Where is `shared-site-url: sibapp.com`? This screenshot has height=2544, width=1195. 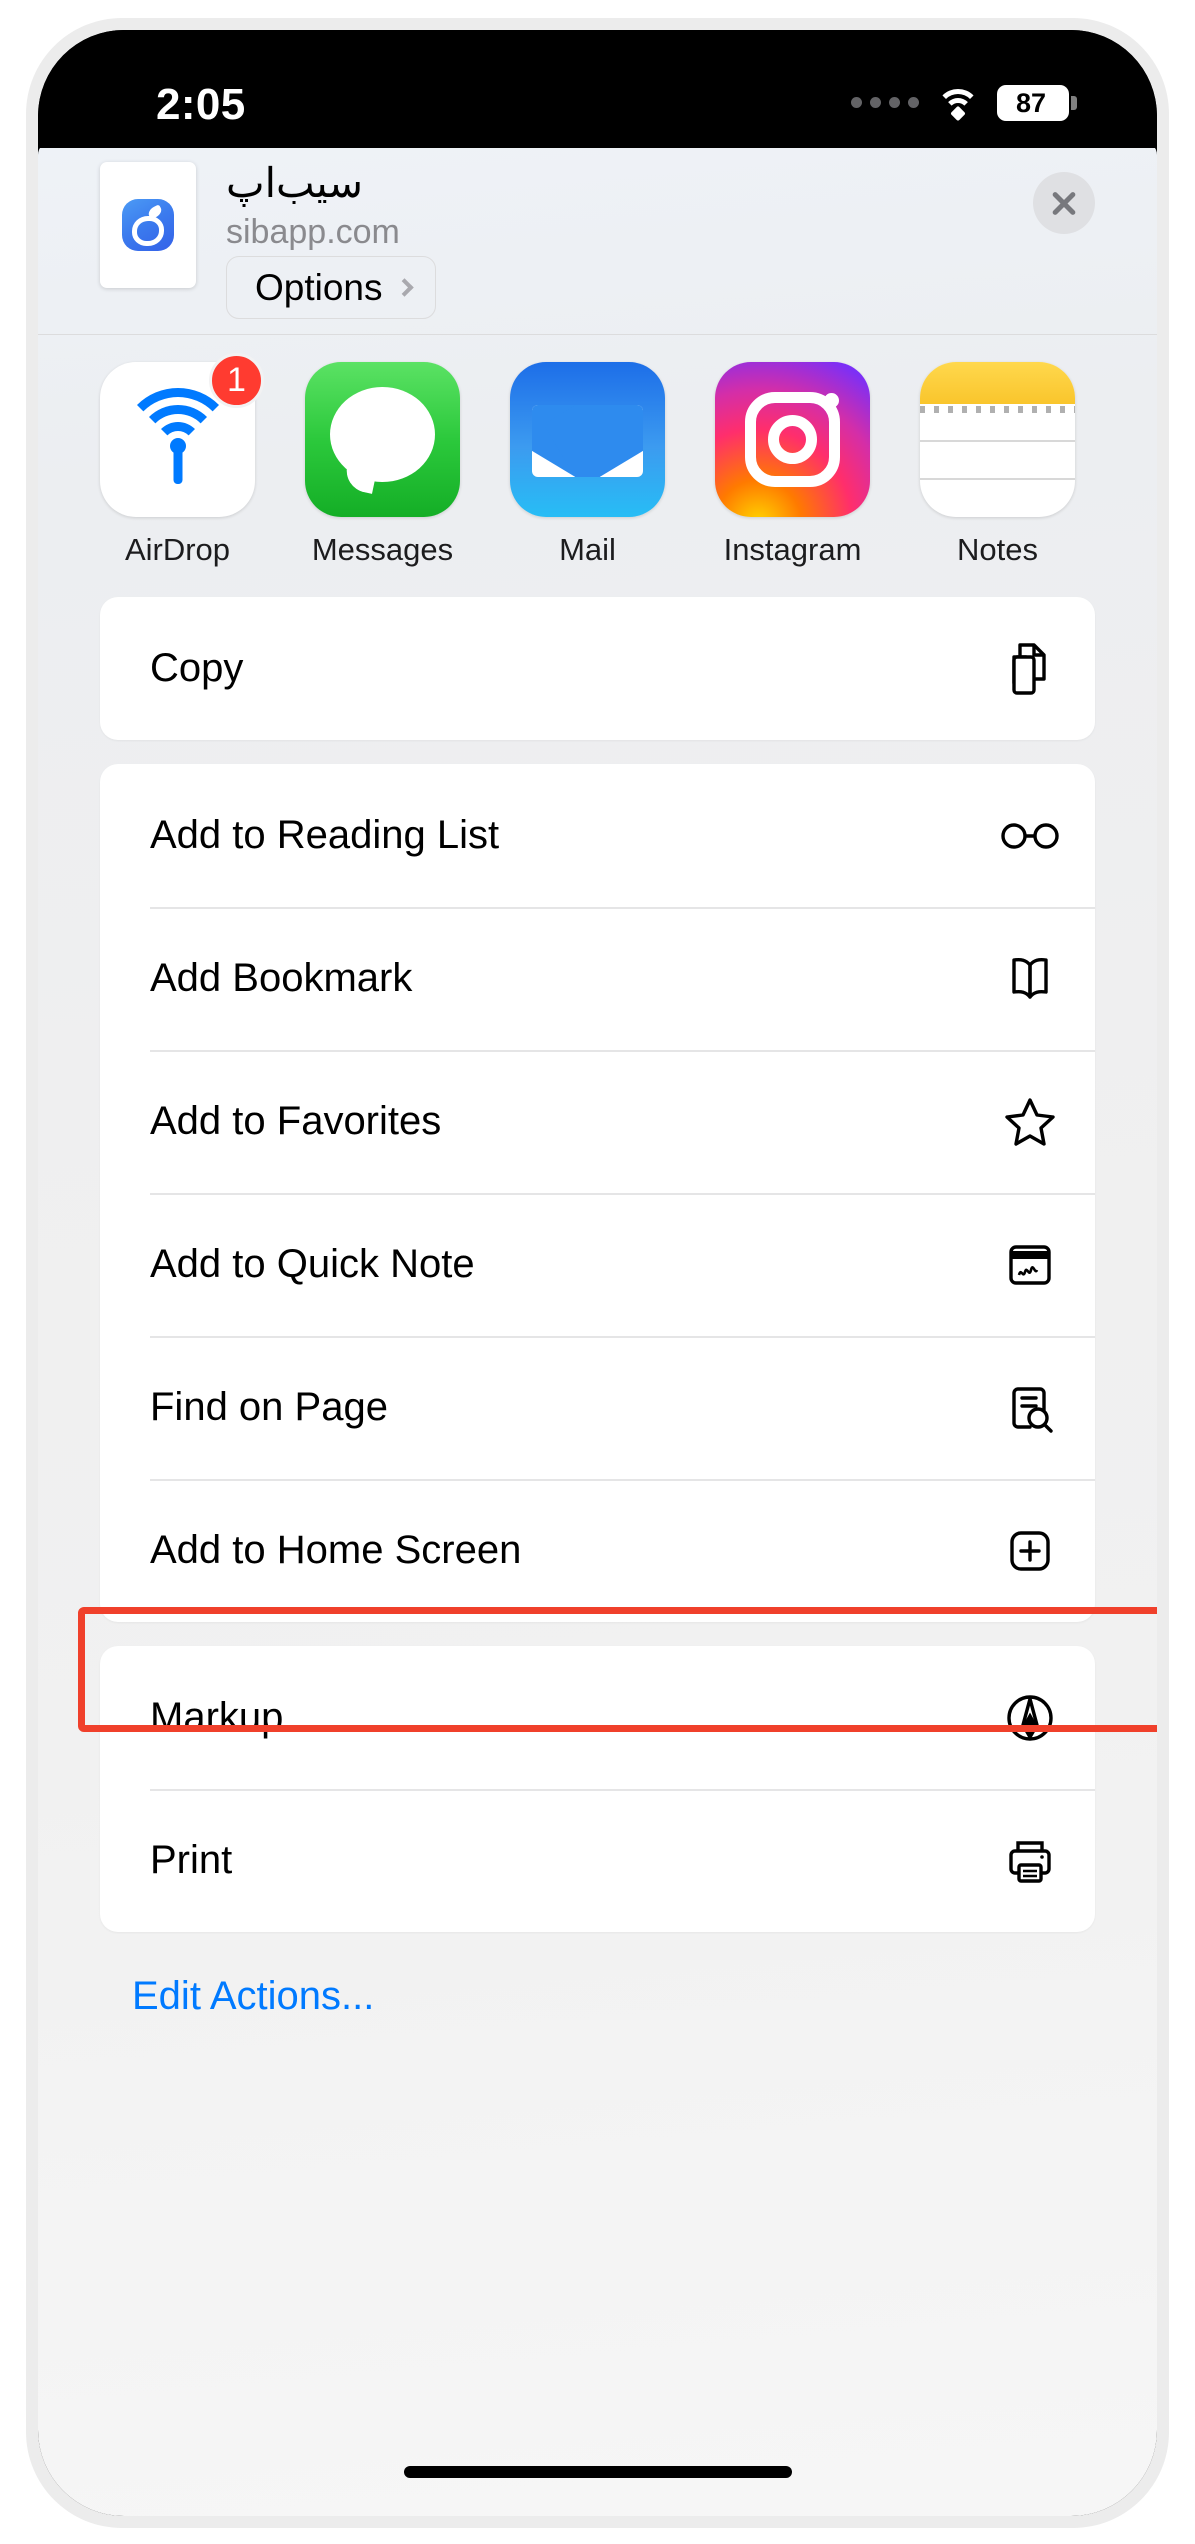 shared-site-url: sibapp.com is located at coordinates (313, 232).